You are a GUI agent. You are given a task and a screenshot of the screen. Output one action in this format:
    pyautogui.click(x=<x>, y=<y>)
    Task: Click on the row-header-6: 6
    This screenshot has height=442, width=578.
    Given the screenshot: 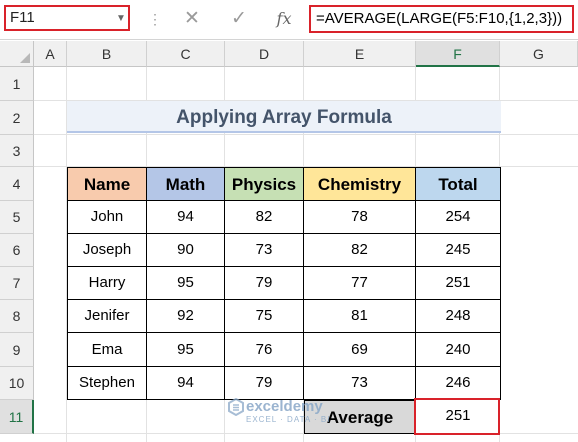 What is the action you would take?
    pyautogui.click(x=17, y=250)
    